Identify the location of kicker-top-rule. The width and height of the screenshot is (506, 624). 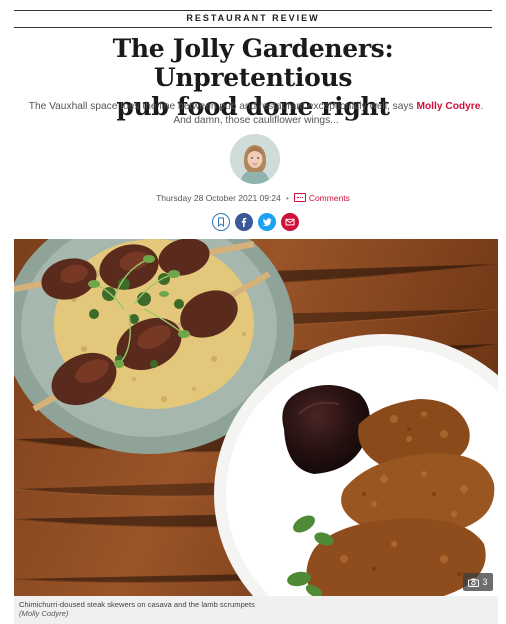
(253, 10).